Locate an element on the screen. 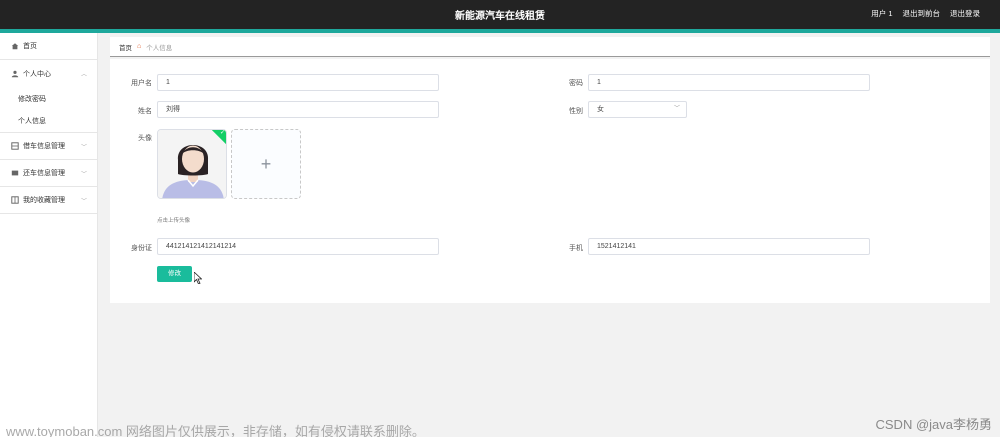 This screenshot has width=1000, height=437. upload-button: + is located at coordinates (266, 164).